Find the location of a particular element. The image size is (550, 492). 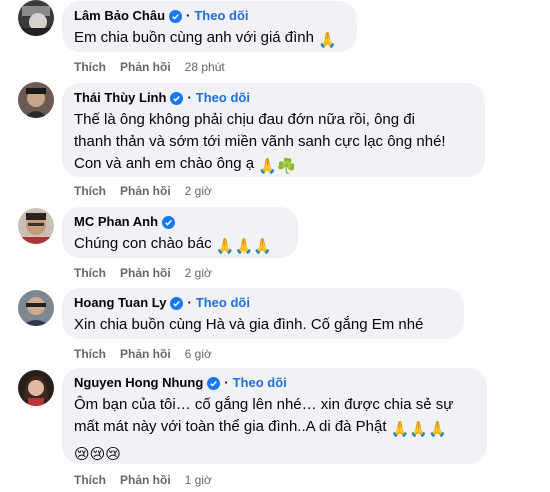

commenter-name: Hoang Tuan Ly is located at coordinates (120, 303).